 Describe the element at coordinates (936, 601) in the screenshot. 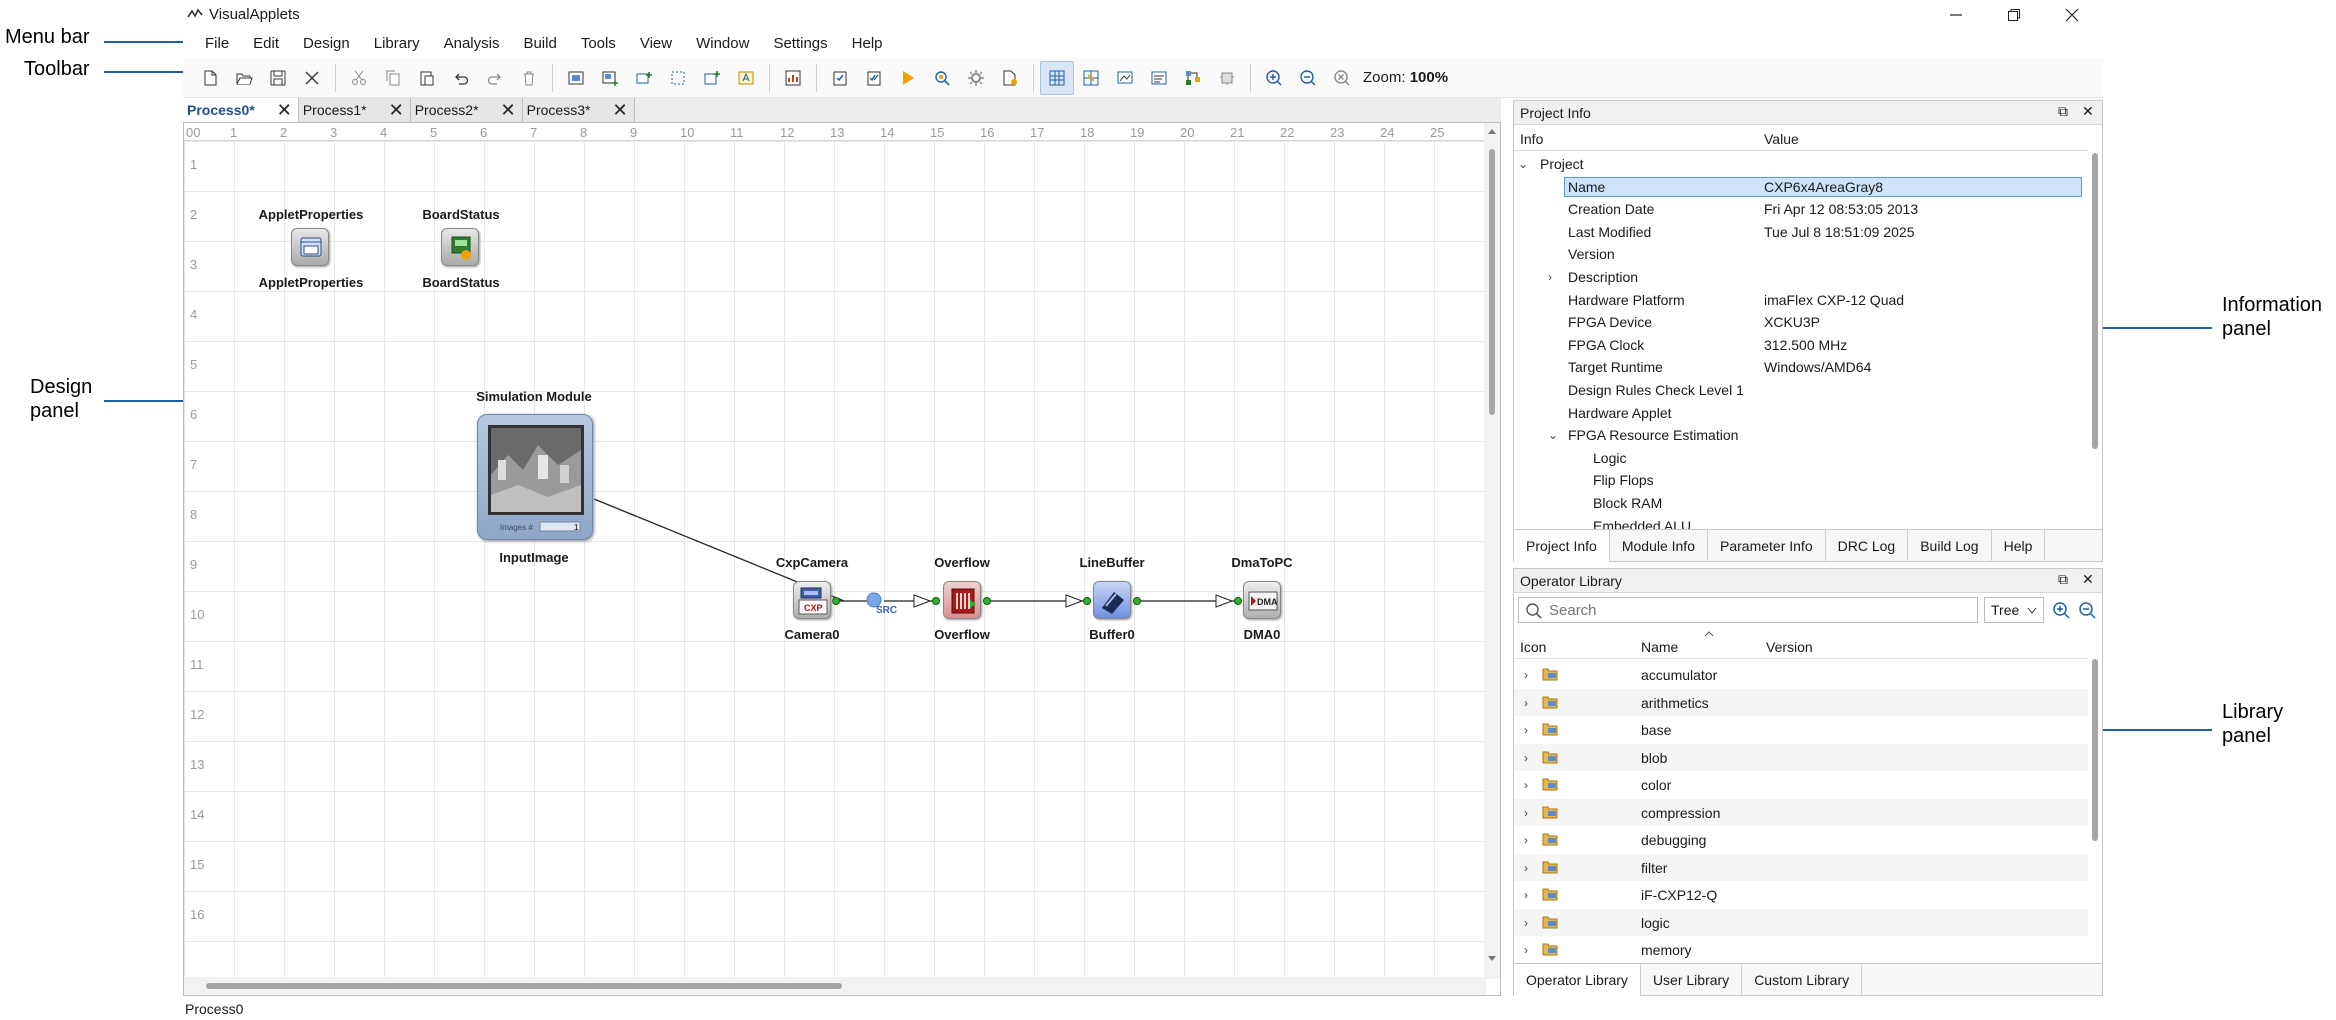

I see `port-overflow-in` at that location.